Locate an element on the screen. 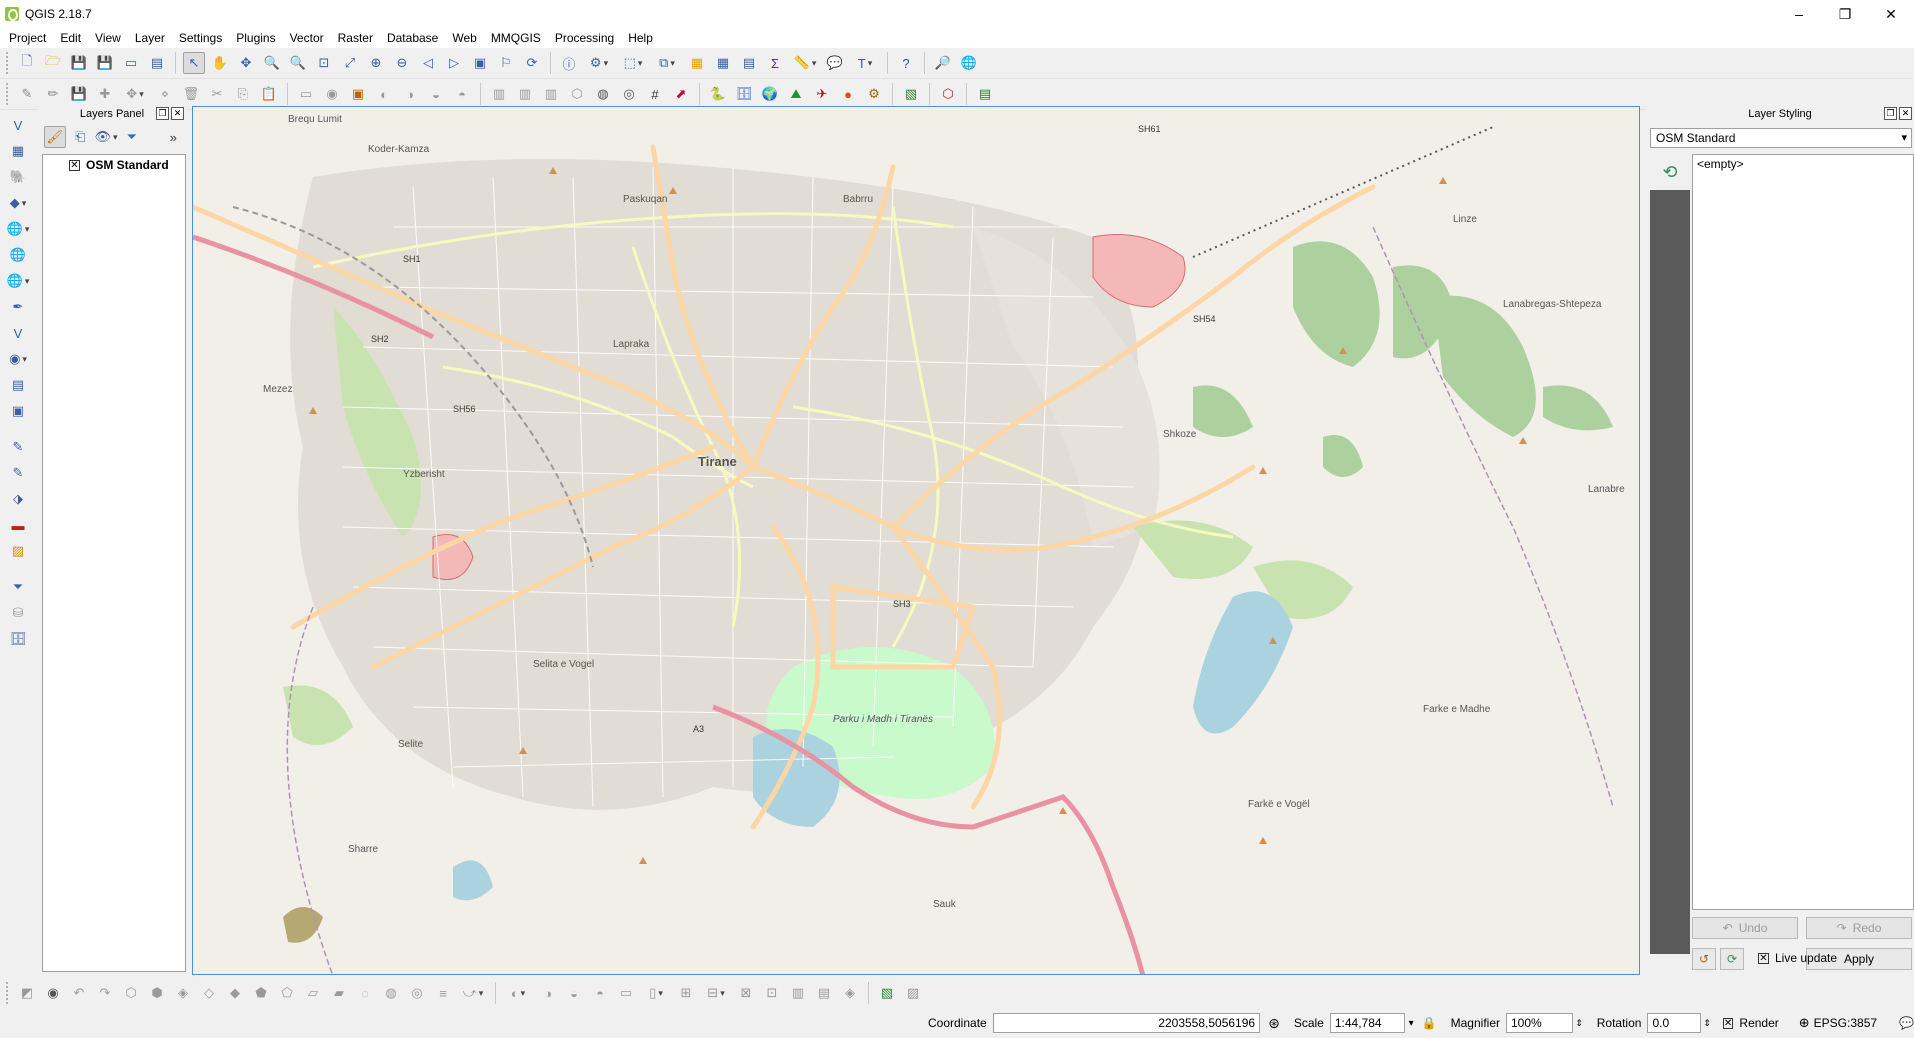  menu-settings: Settings is located at coordinates (200, 38).